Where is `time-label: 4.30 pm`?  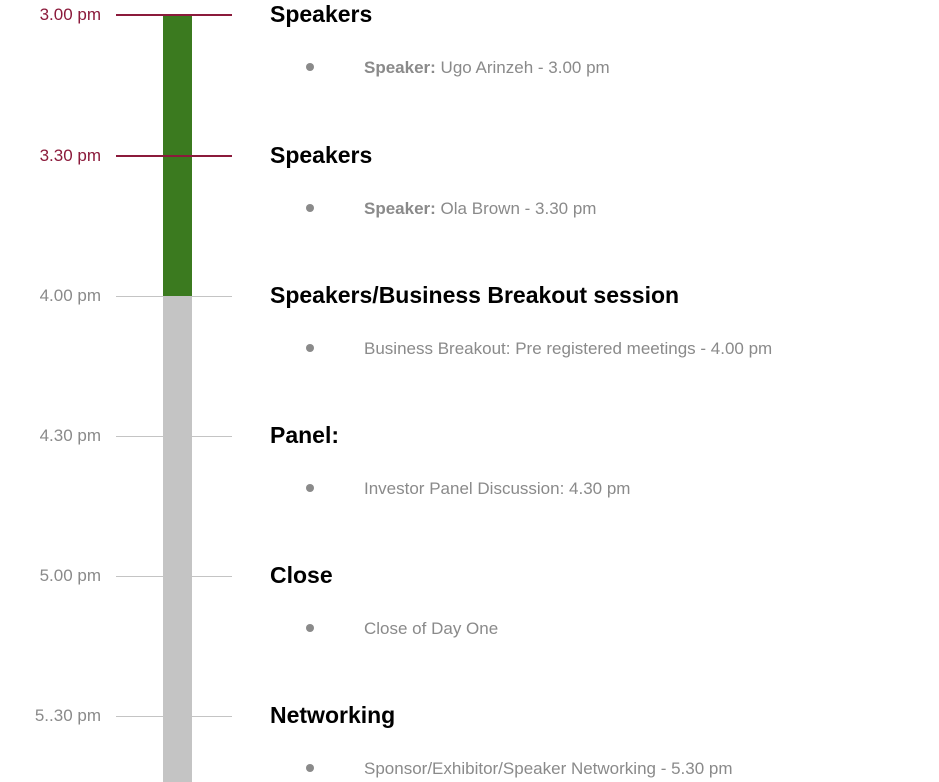 time-label: 4.30 pm is located at coordinates (70, 435).